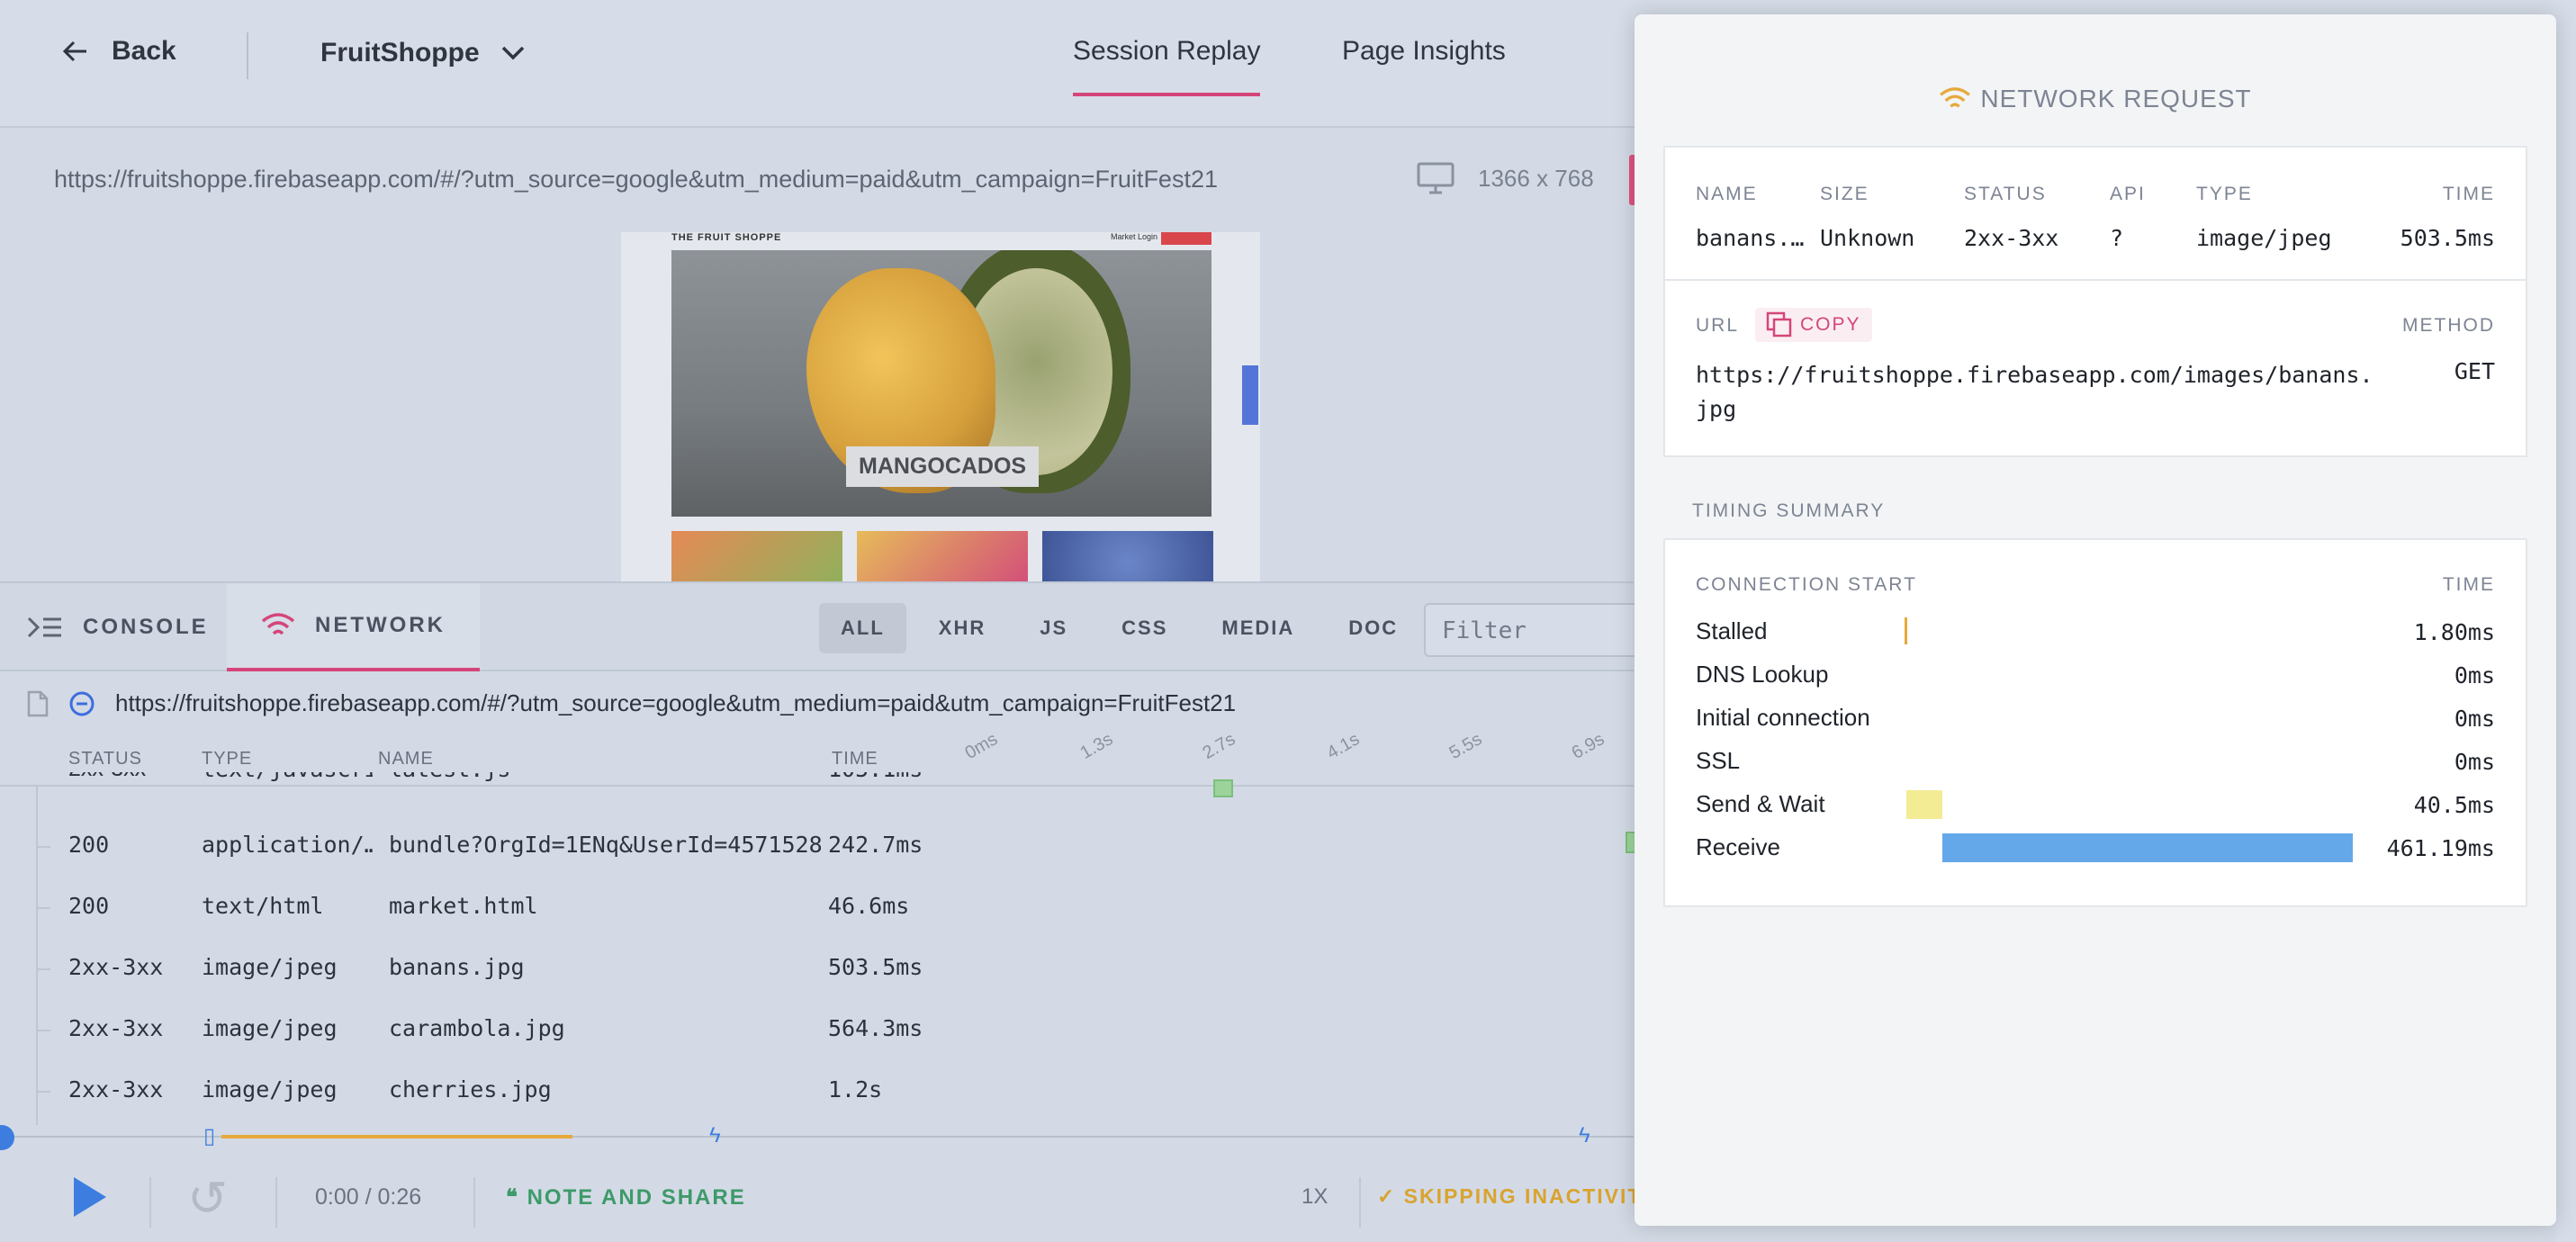 The image size is (2576, 1242). I want to click on row-name: latest.js, so click(449, 777).